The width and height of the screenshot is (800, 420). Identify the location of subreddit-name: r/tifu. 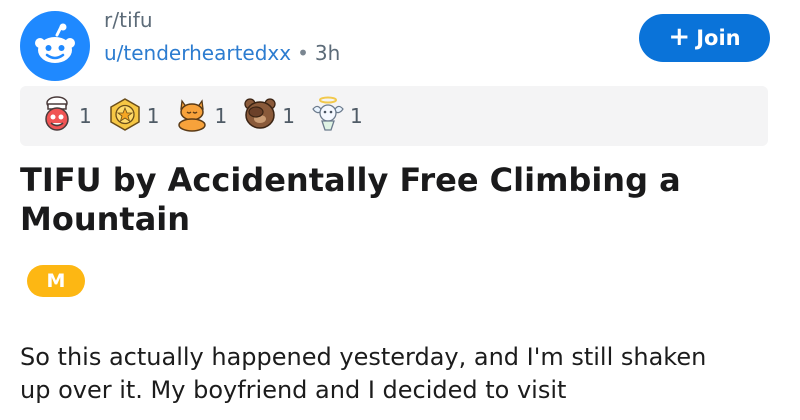
(128, 20).